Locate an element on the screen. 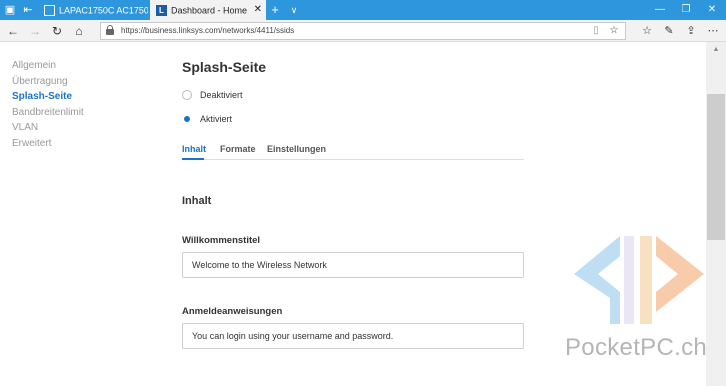  welcome-title-input is located at coordinates (353, 265).